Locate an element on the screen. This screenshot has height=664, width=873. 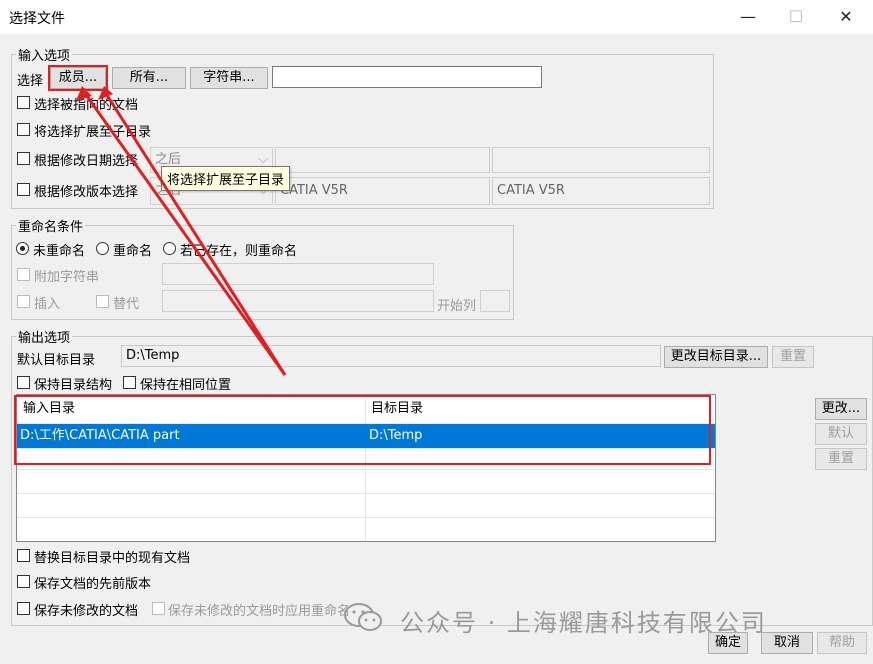
annotation-arrow is located at coordinates (181, 231).